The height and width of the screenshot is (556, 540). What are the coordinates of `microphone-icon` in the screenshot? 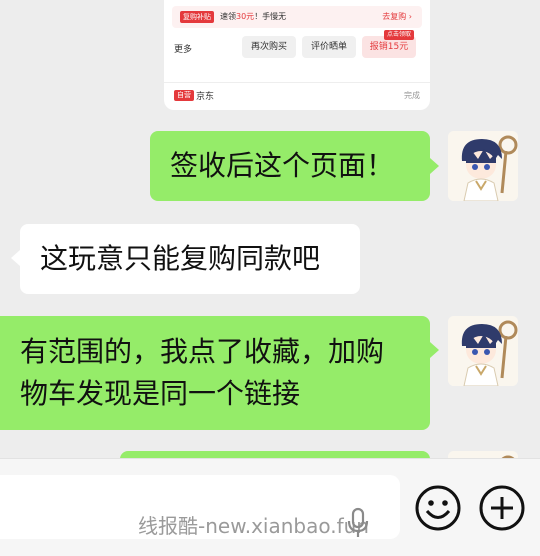 It's located at (358, 523).